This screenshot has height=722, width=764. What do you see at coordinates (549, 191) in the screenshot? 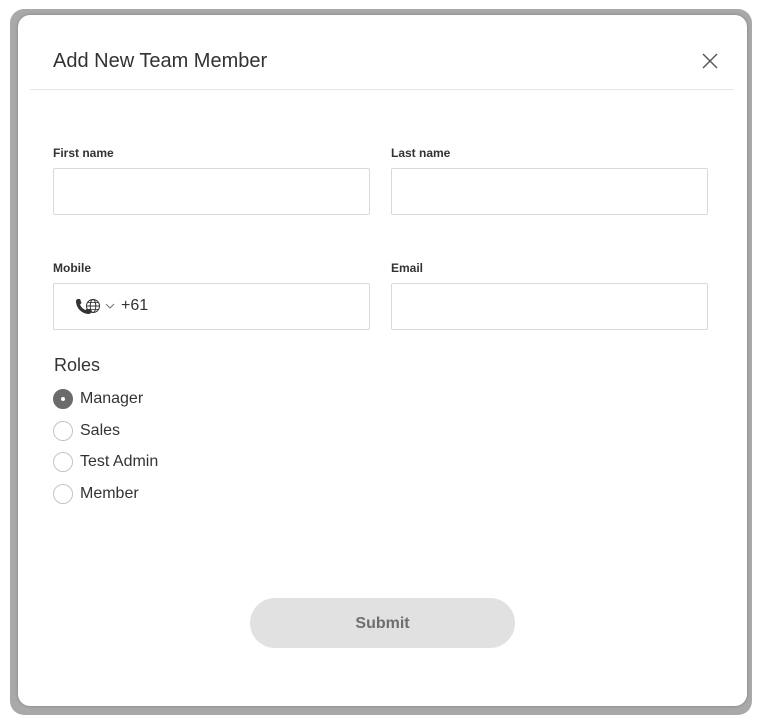
I see `last-name-input` at bounding box center [549, 191].